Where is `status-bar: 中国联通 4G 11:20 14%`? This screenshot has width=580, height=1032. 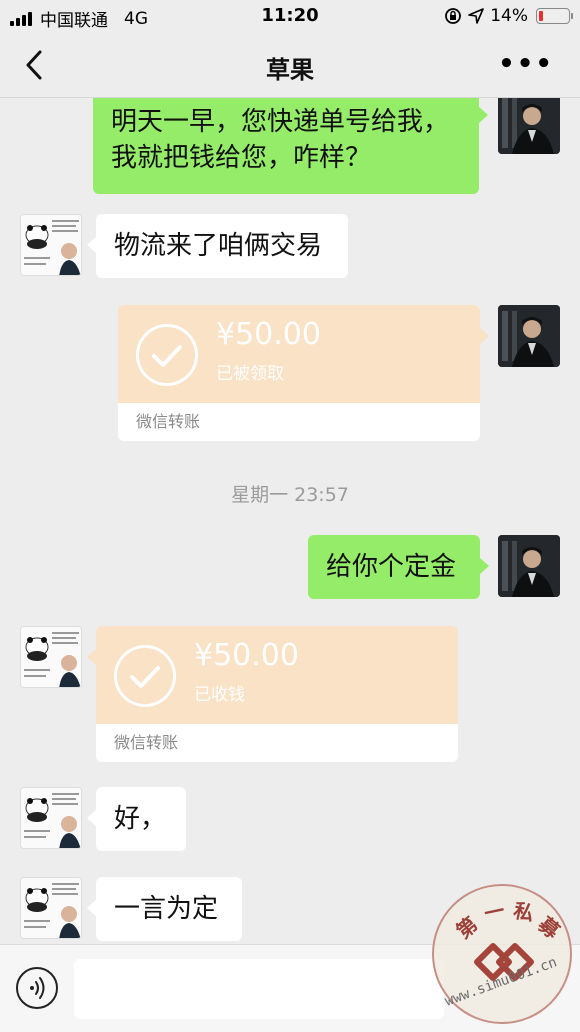
status-bar: 中国联通 4G 11:20 14% is located at coordinates (290, 17).